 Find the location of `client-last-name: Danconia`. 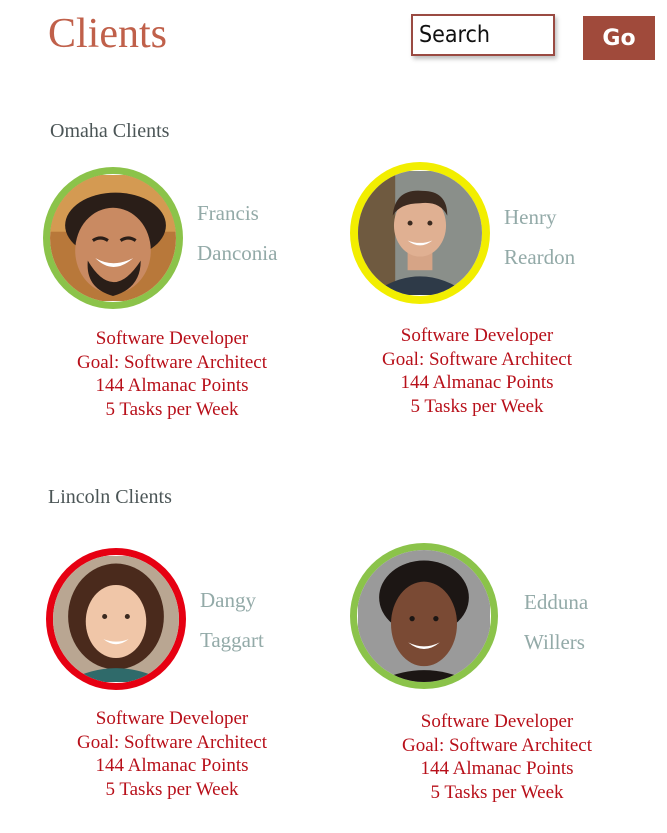

client-last-name: Danconia is located at coordinates (237, 253).